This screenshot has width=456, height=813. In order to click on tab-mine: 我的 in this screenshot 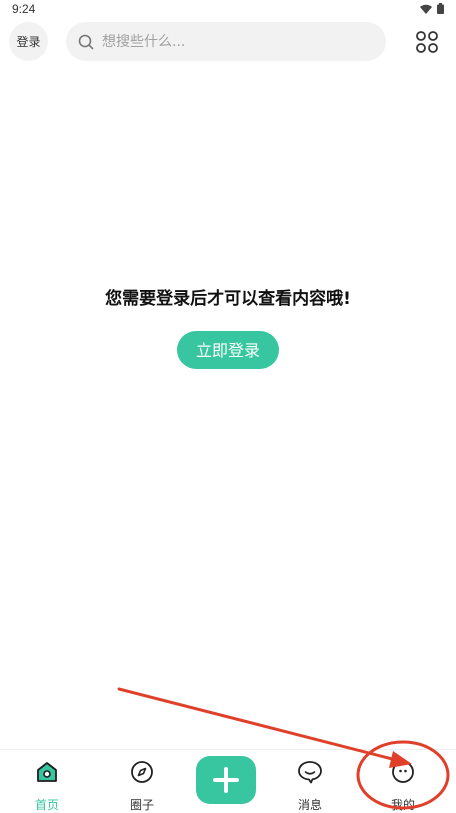, I will do `click(403, 785)`.